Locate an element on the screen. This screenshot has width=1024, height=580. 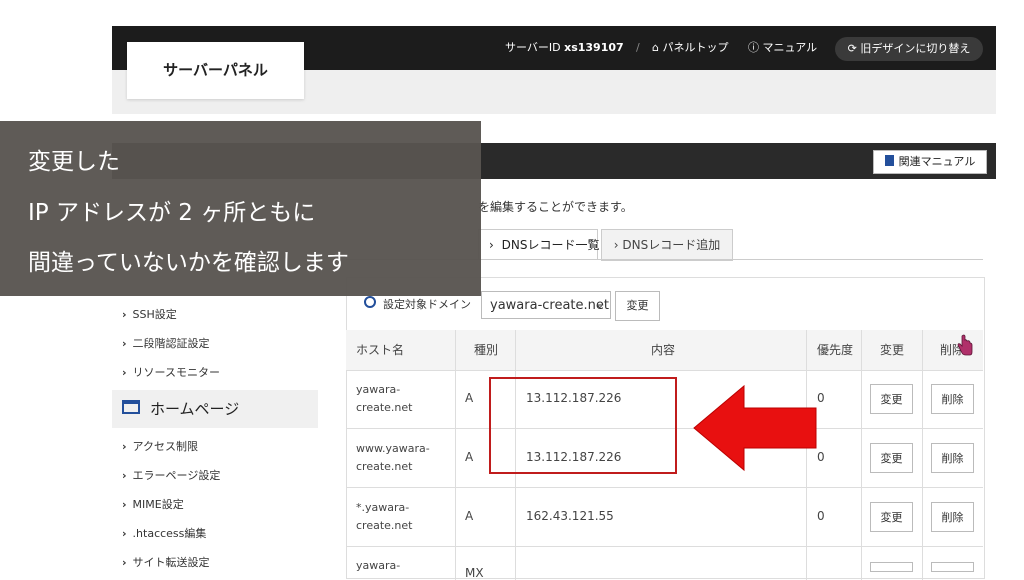
cell-priority: 0 is located at coordinates (821, 516).